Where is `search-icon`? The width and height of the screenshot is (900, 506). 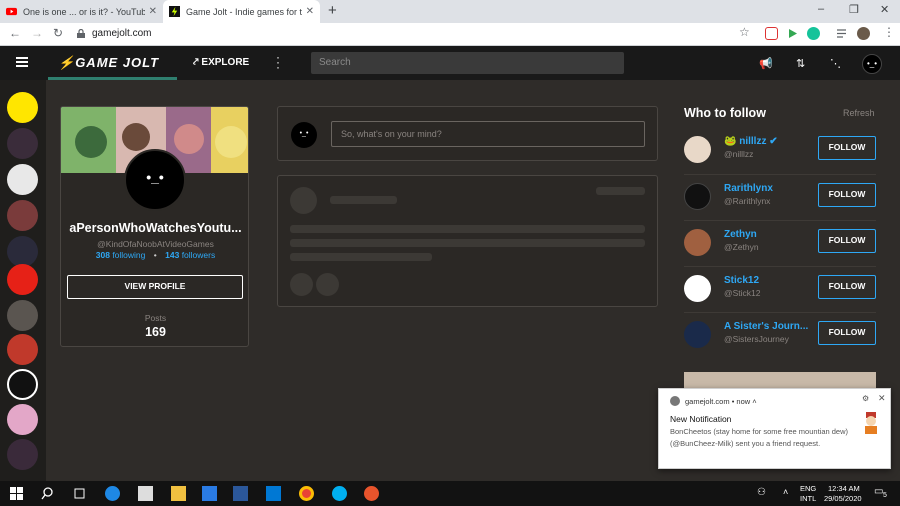 search-icon is located at coordinates (47, 493).